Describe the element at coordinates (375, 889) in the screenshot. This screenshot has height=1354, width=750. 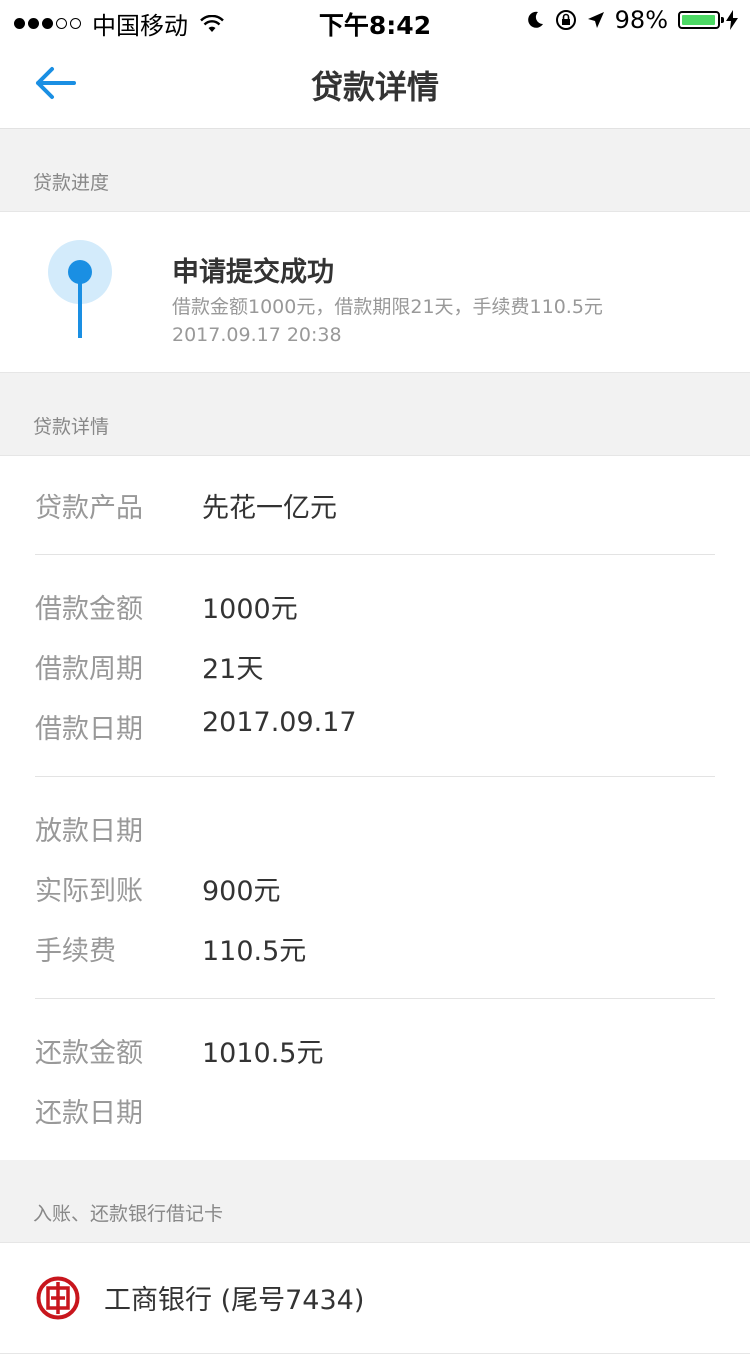
I see `detail-row-actual-received: 实际到账 900元` at that location.